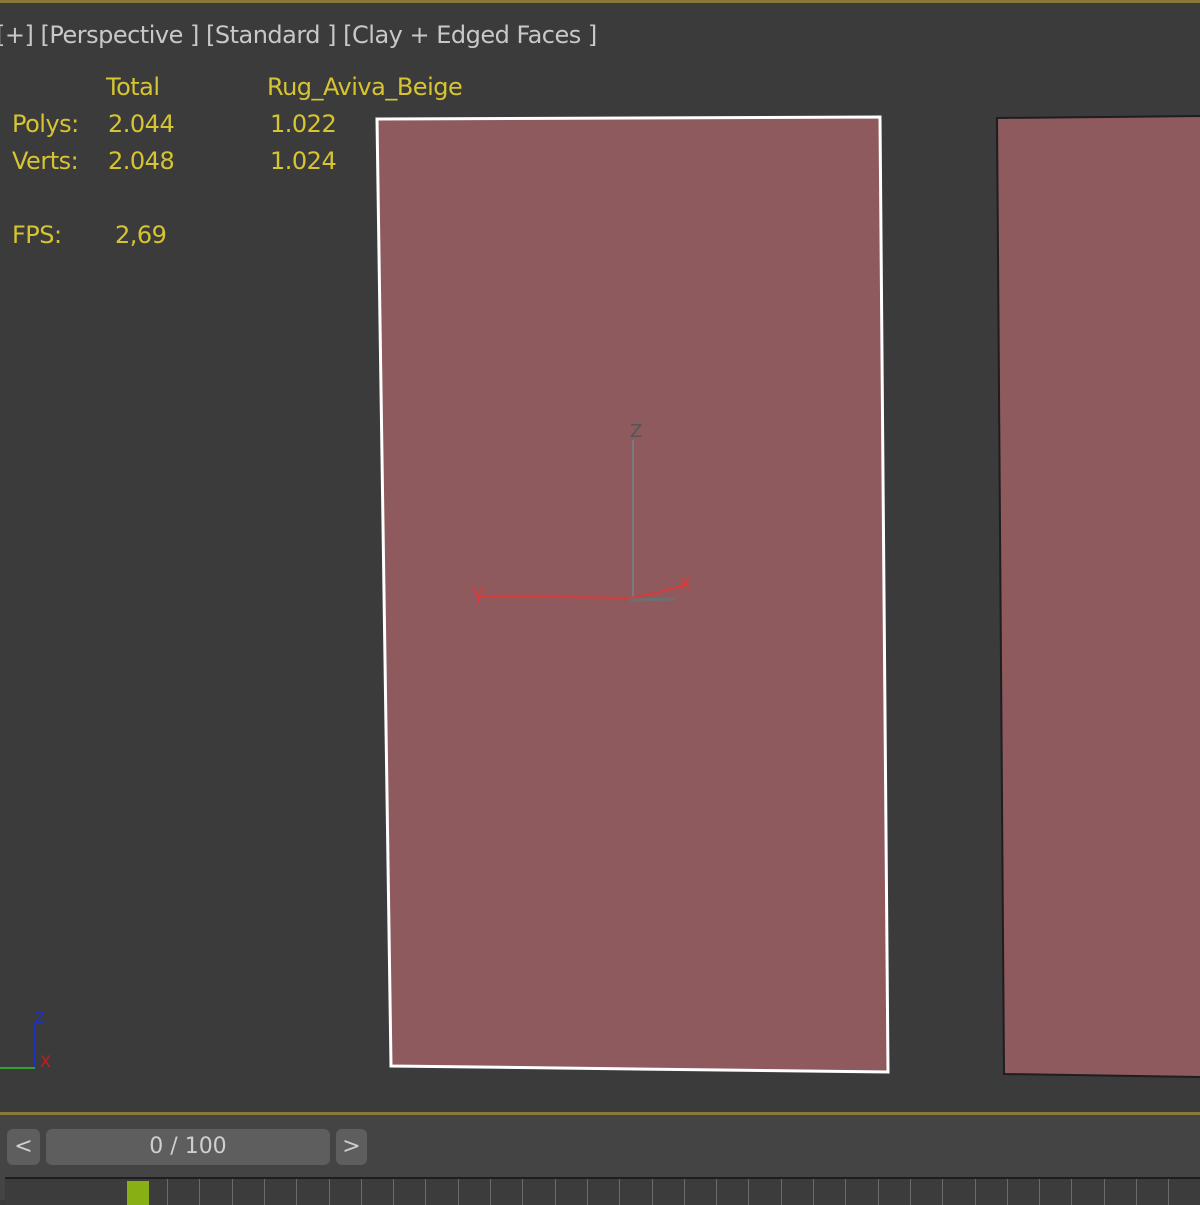 The height and width of the screenshot is (1205, 1200). I want to click on gizmo-x-label: X, so click(685, 584).